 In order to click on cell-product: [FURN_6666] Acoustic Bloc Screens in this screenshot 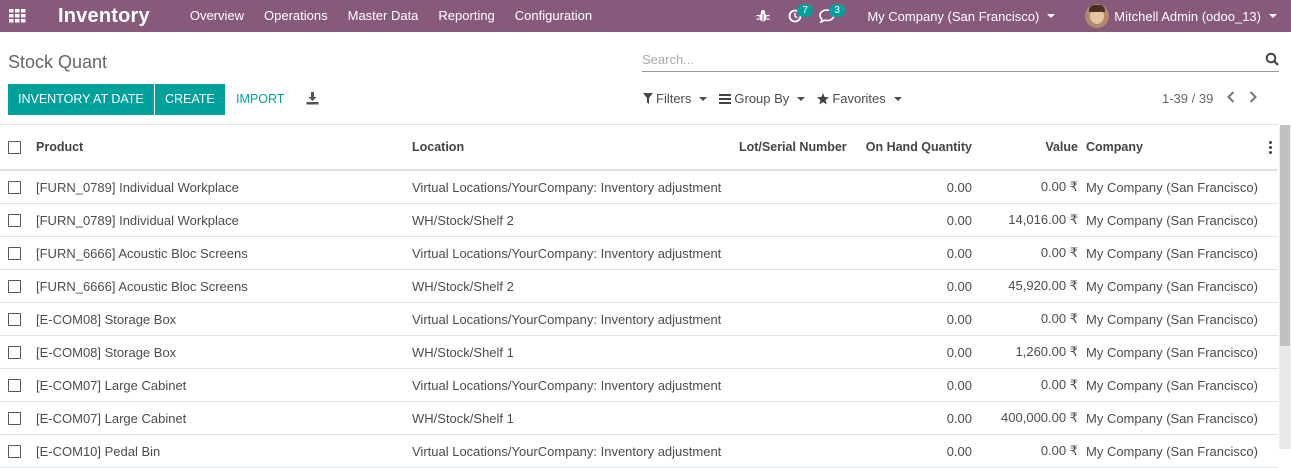, I will do `click(142, 253)`.